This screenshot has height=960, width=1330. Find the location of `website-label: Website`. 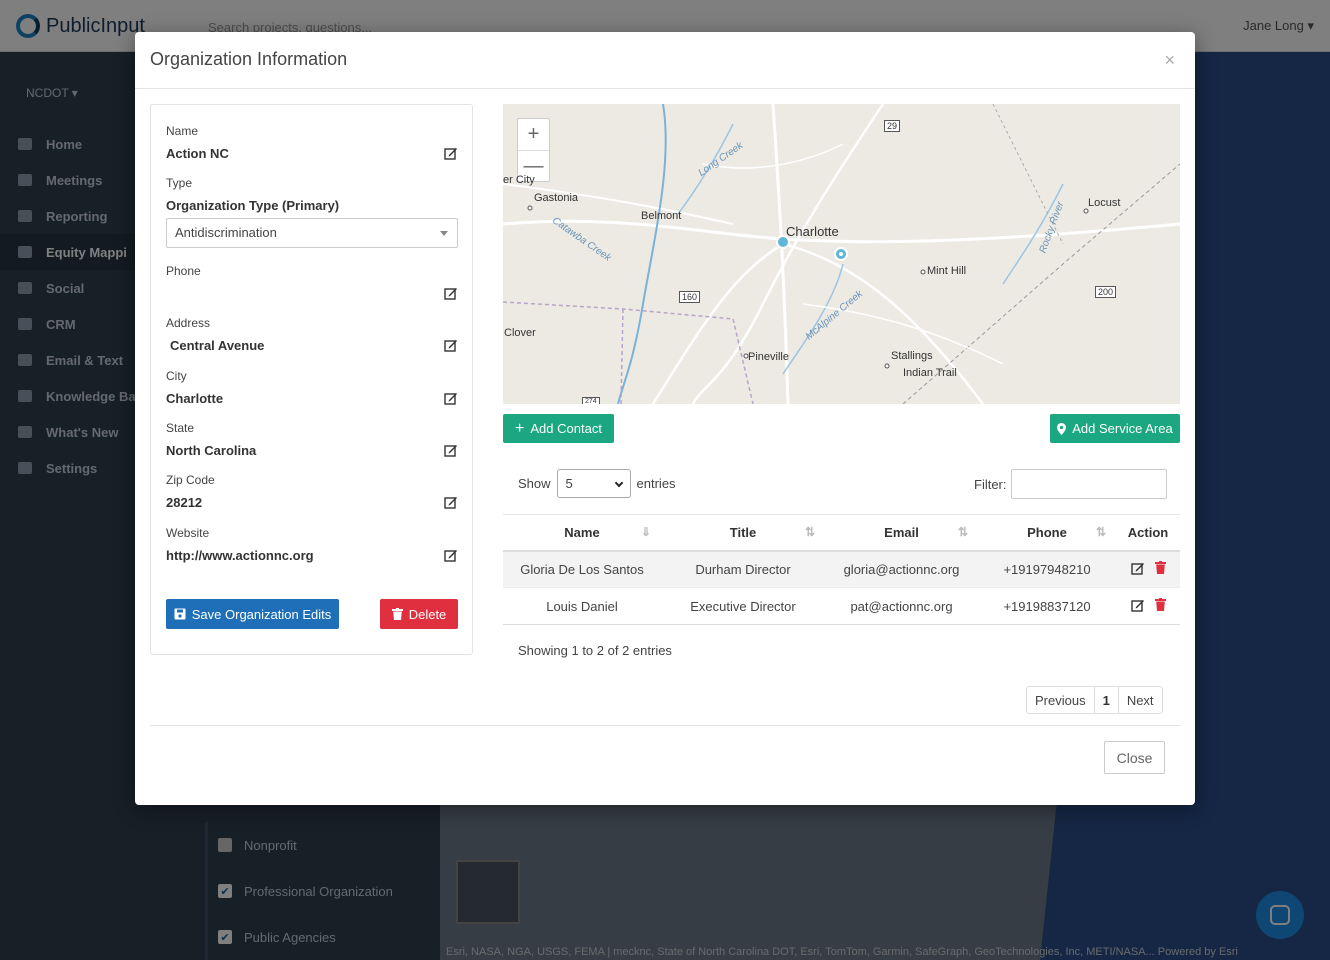

website-label: Website is located at coordinates (188, 533).